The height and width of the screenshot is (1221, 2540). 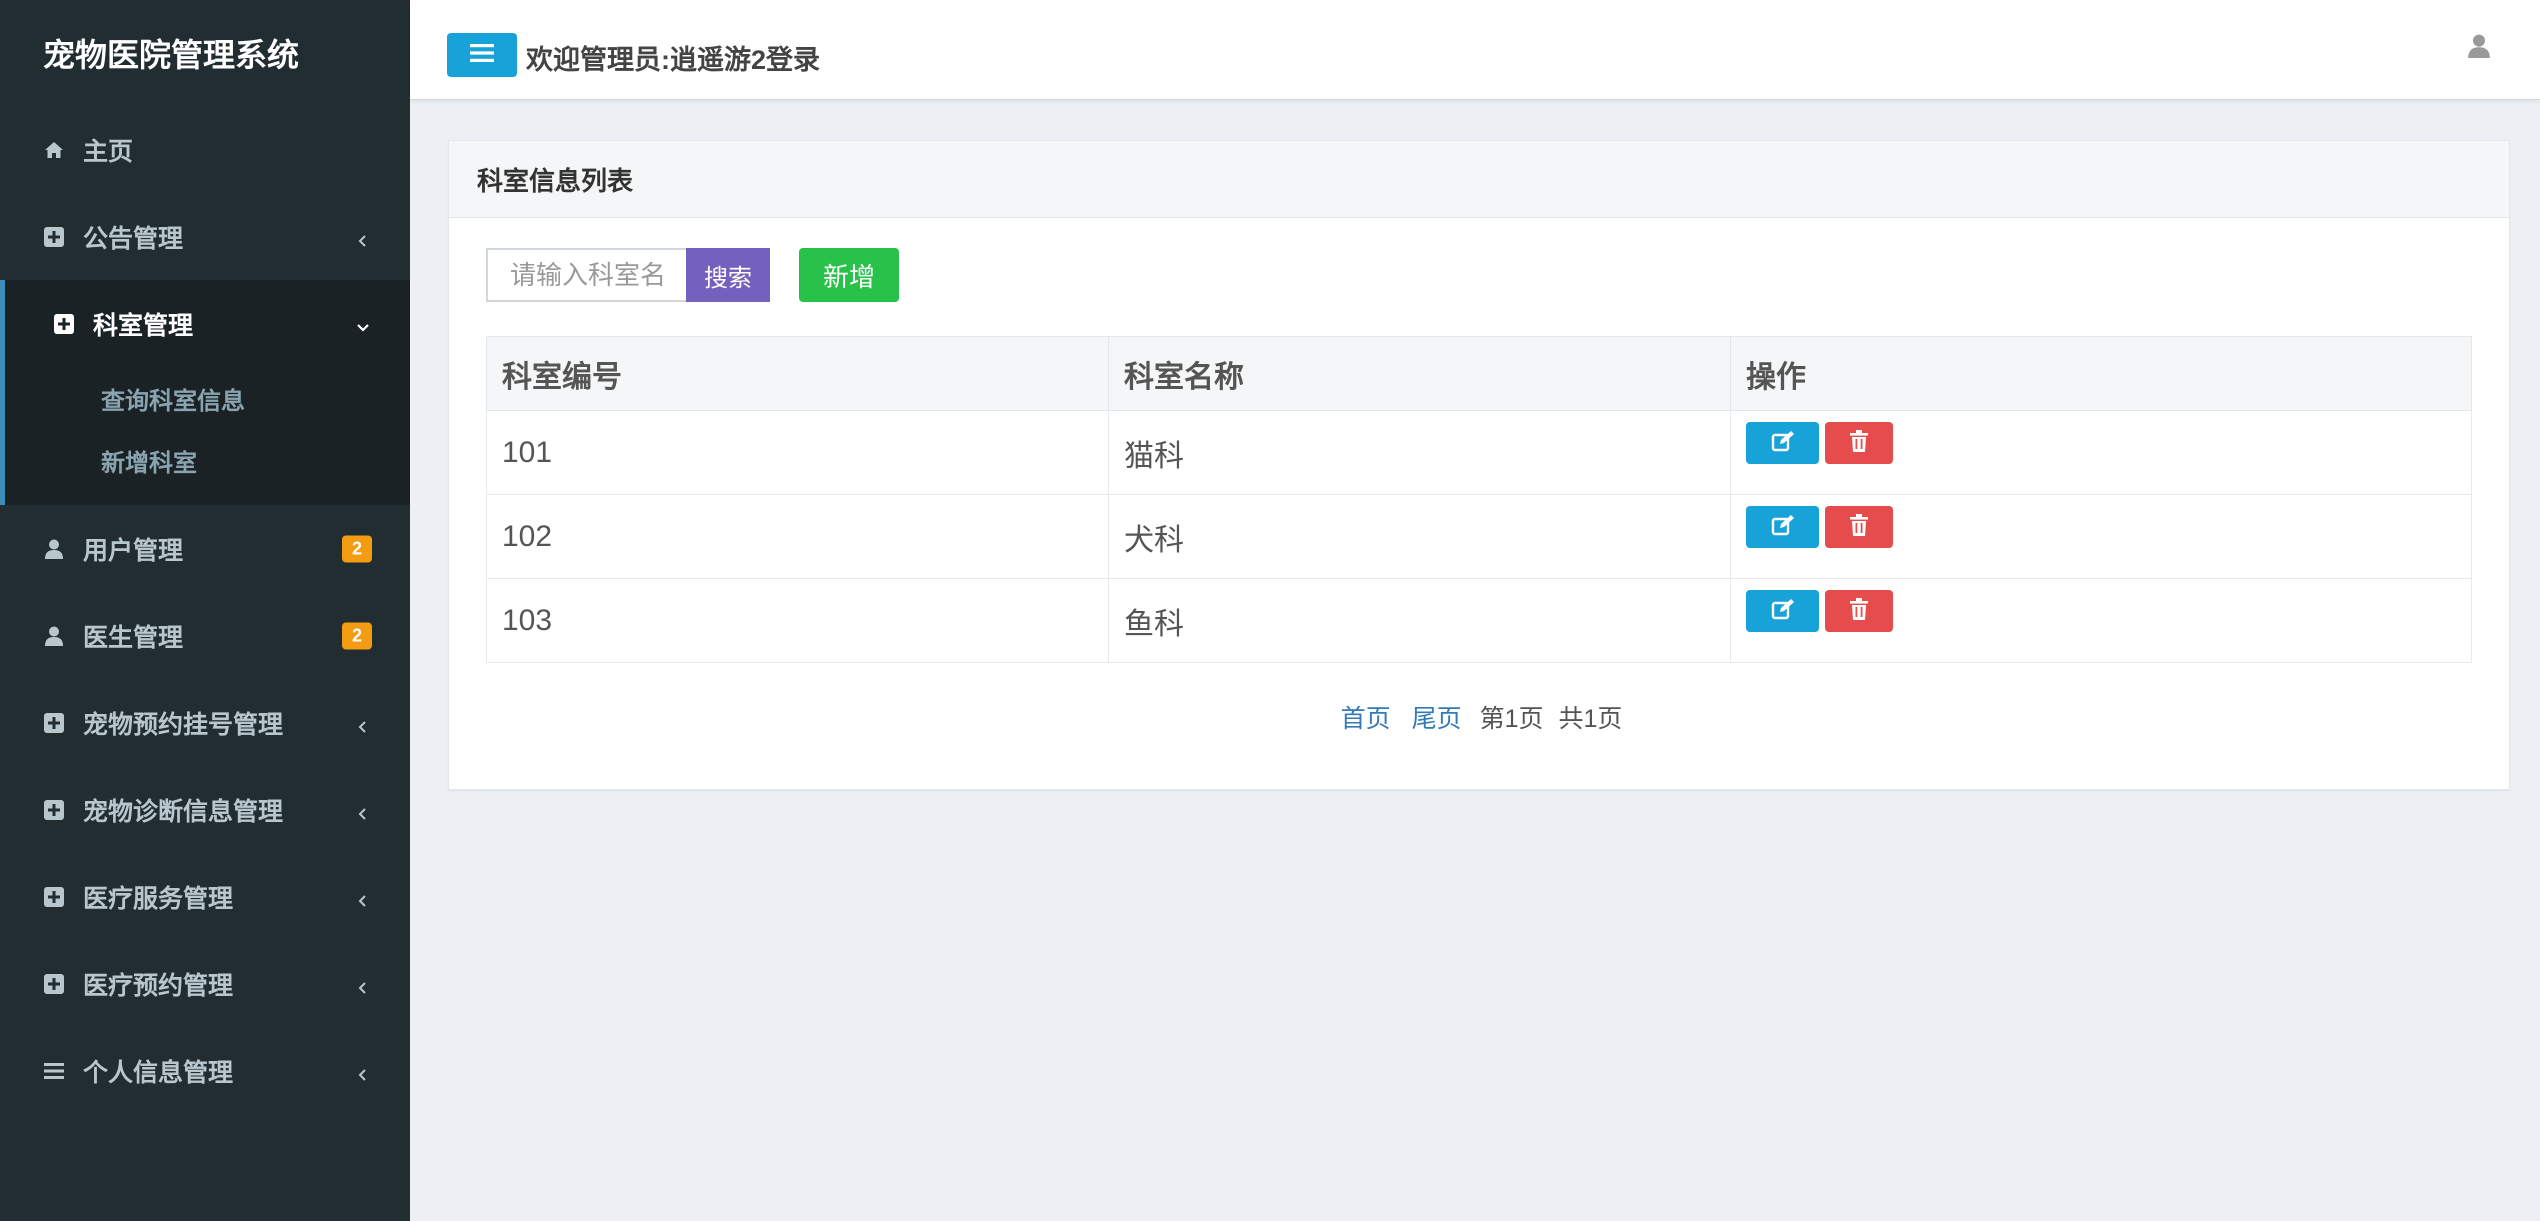 I want to click on column-header-actions: 操作, so click(x=2101, y=373).